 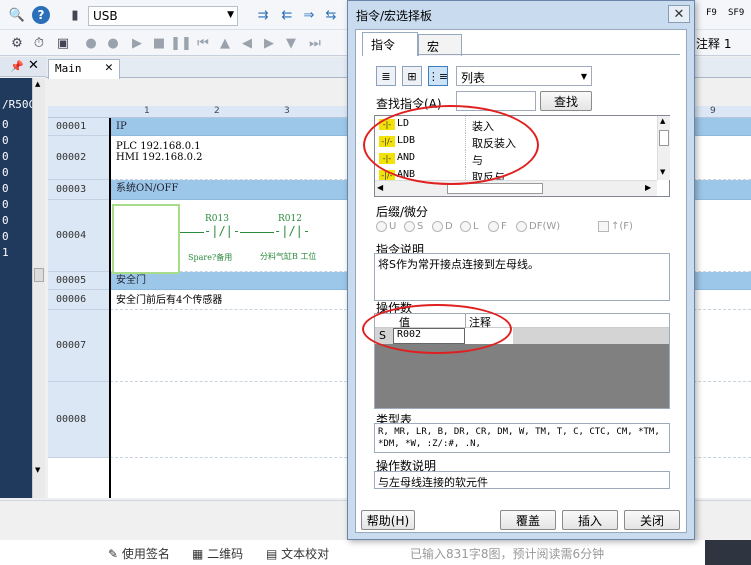 I want to click on help-button: 帮助(H), so click(x=388, y=520).